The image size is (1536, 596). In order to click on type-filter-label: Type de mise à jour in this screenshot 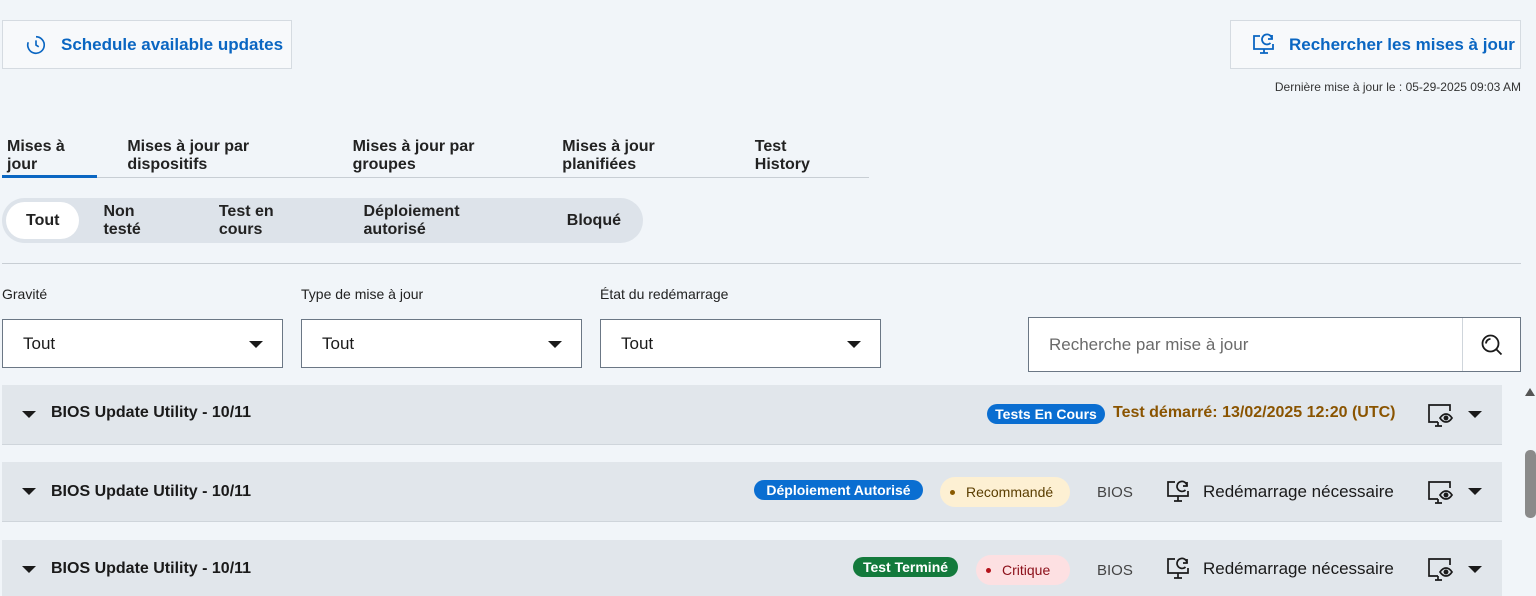, I will do `click(362, 294)`.